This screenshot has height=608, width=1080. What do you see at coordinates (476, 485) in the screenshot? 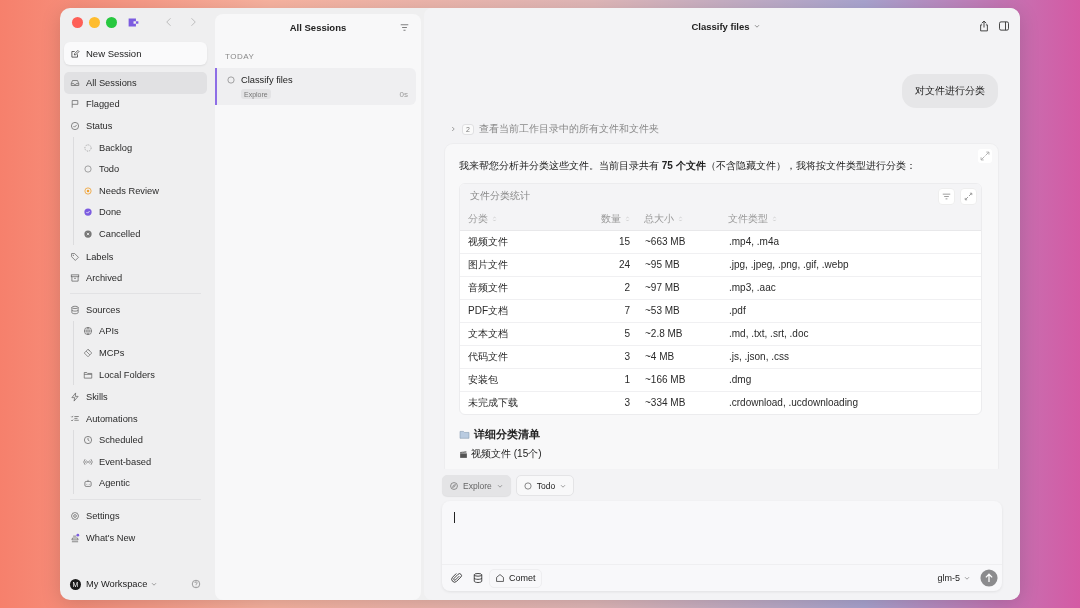
I see `mode-chip: Explore` at bounding box center [476, 485].